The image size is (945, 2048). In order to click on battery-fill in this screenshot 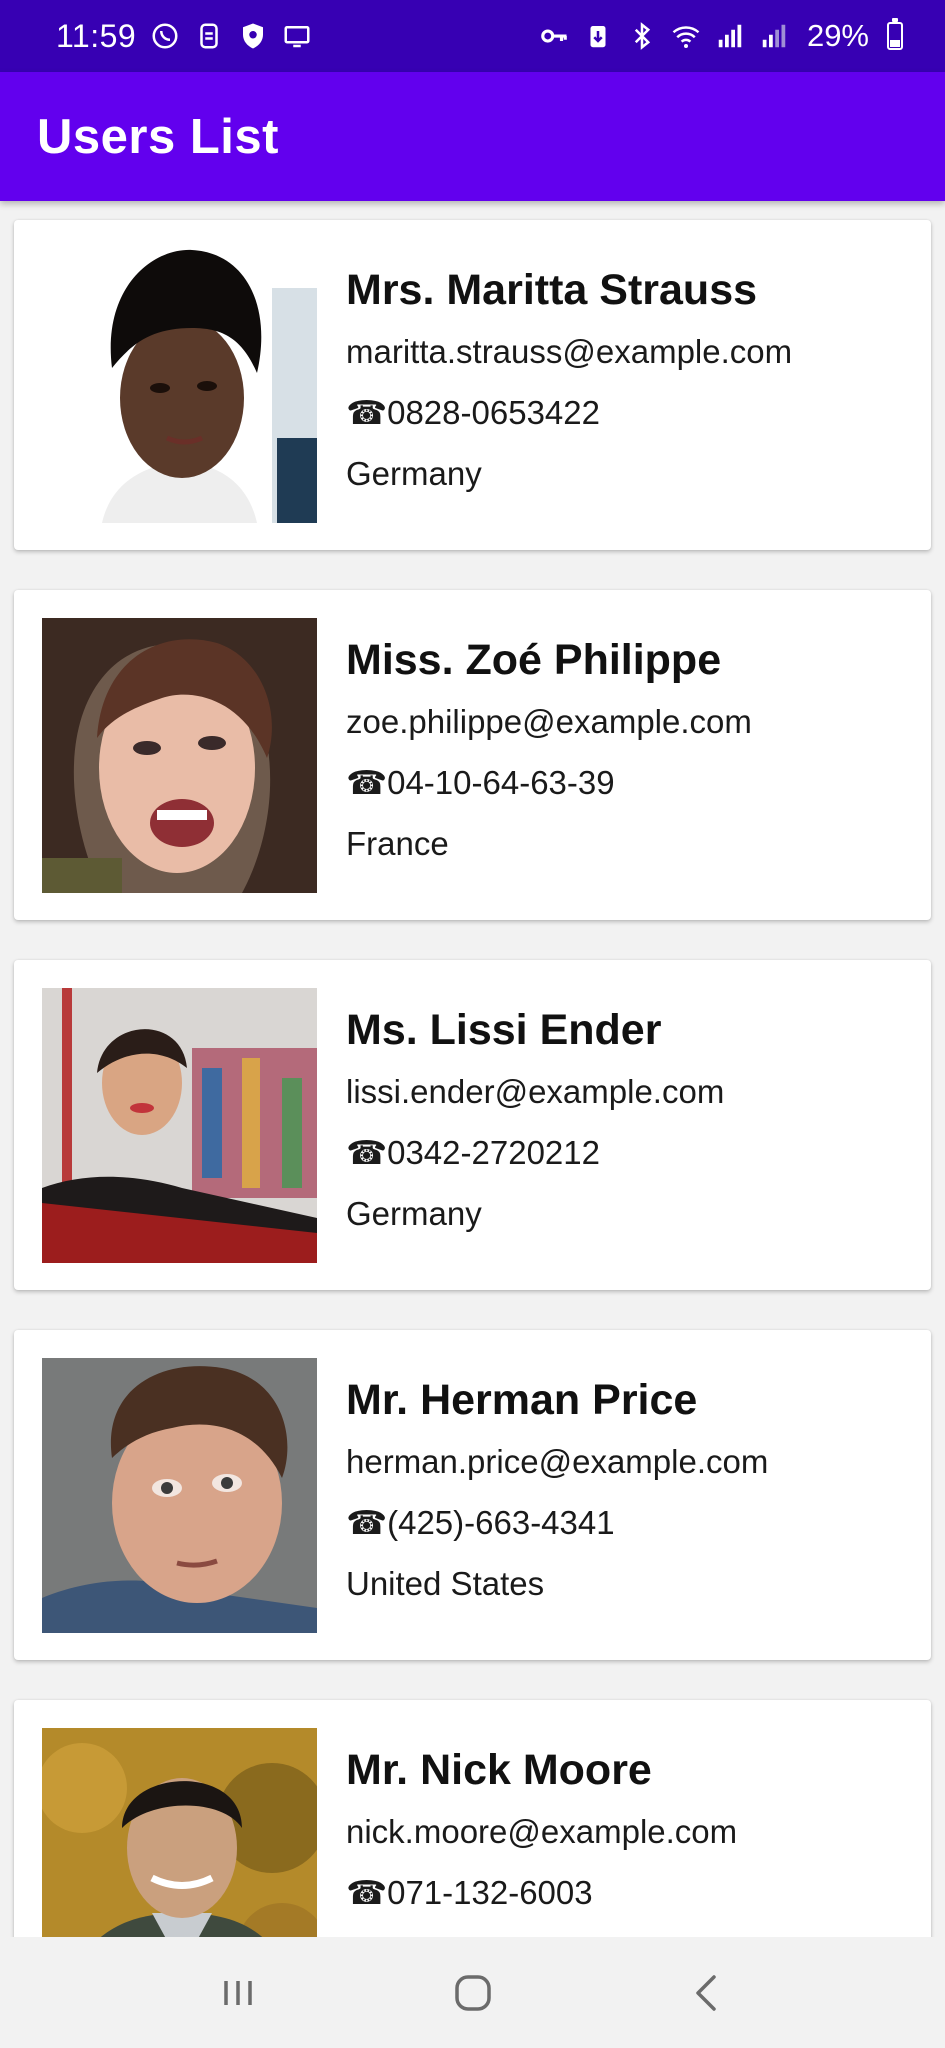, I will do `click(895, 43)`.